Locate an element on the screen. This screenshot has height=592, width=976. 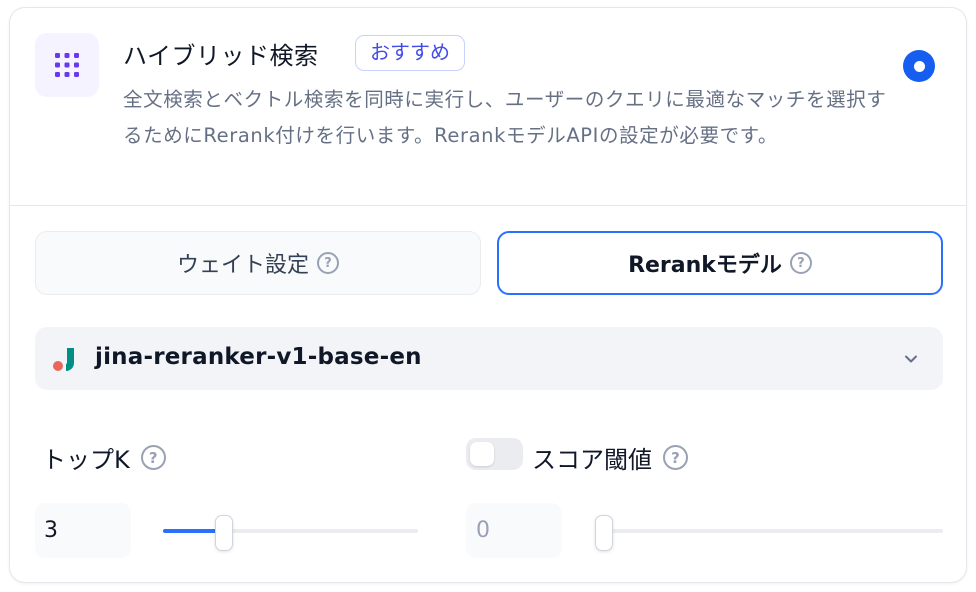
grid-dots-icon is located at coordinates (67, 65).